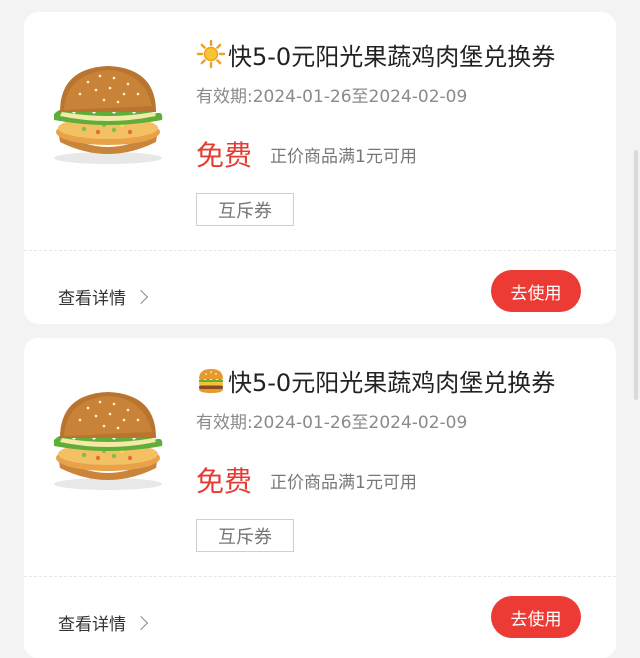 This screenshot has height=658, width=640. What do you see at coordinates (211, 381) in the screenshot?
I see `burger-icon` at bounding box center [211, 381].